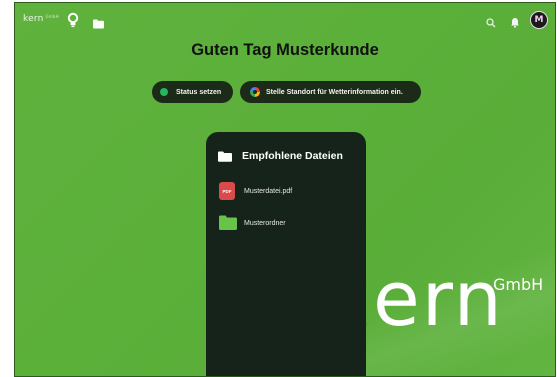 Image resolution: width=557 pixels, height=377 pixels. I want to click on file-item-pdf: PDF Musterdatei.pdf, so click(255, 191).